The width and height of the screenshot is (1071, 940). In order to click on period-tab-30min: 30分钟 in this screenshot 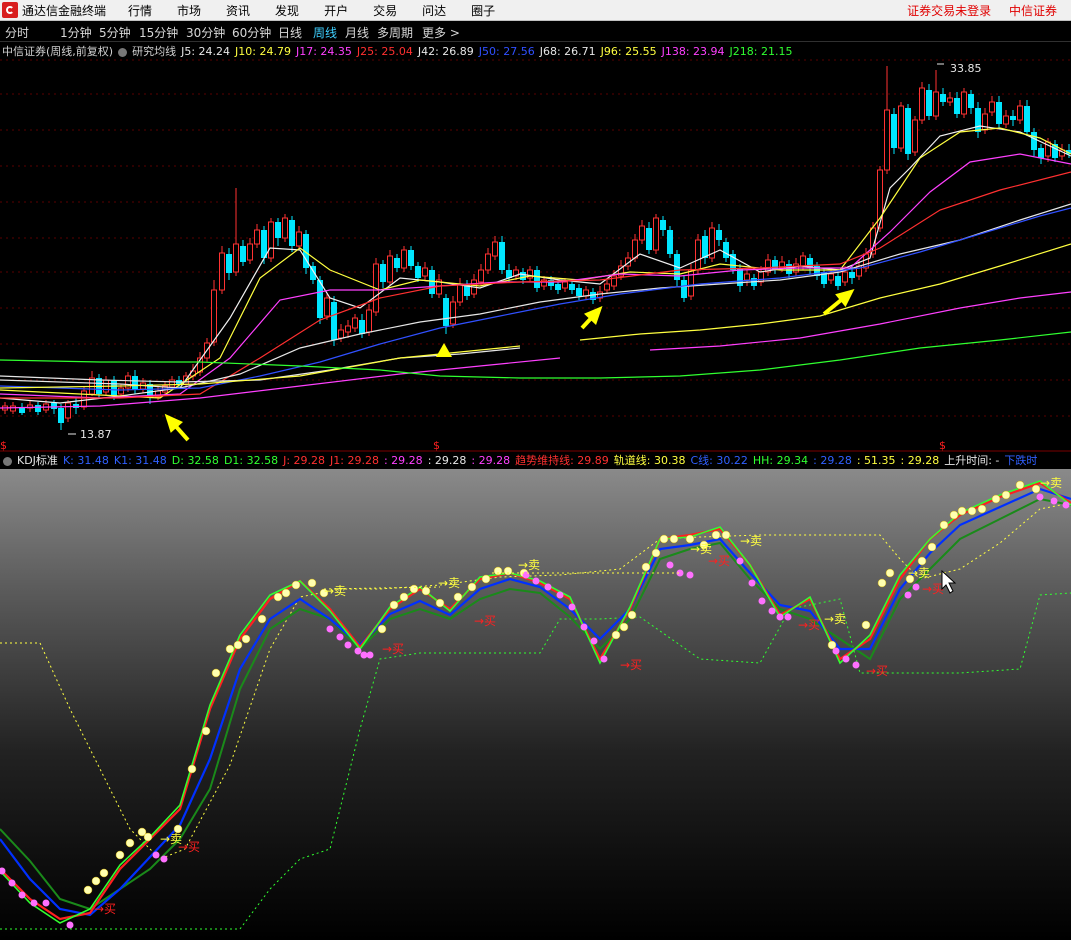, I will do `click(205, 32)`.